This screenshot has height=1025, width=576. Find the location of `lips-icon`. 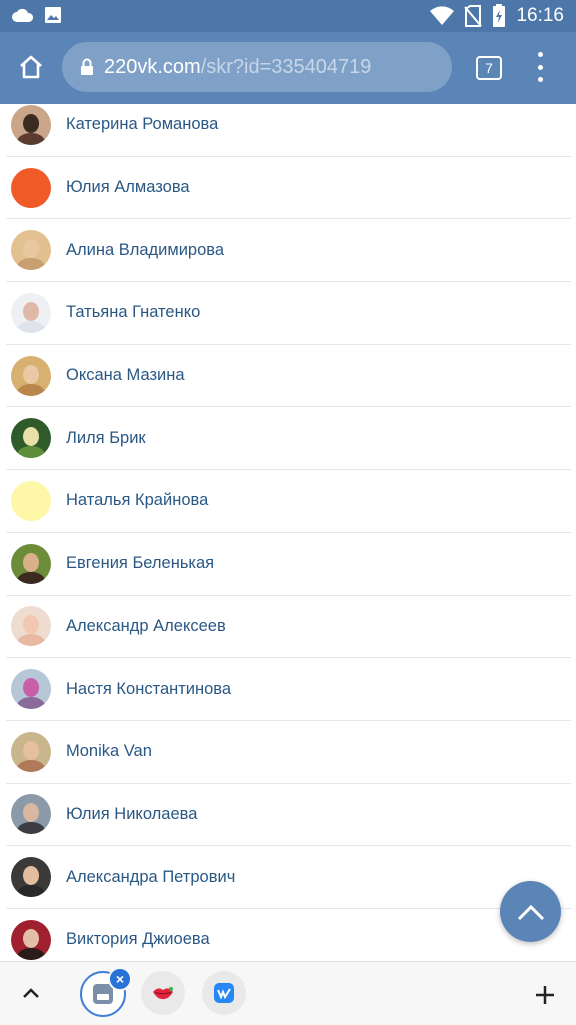

lips-icon is located at coordinates (163, 993).